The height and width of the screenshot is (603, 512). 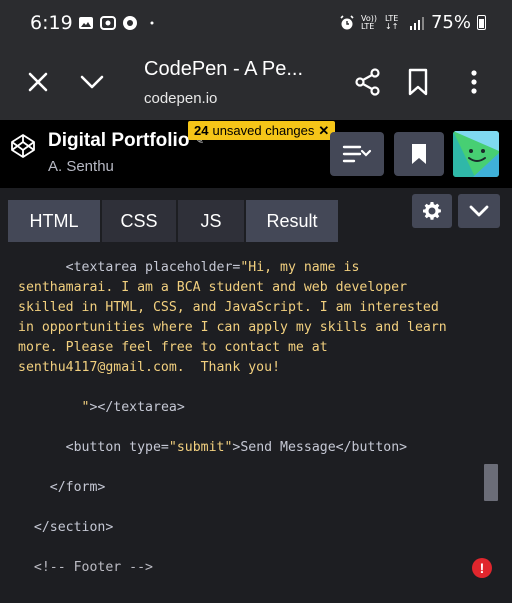 I want to click on code-tag: </button>, so click(x=371, y=447).